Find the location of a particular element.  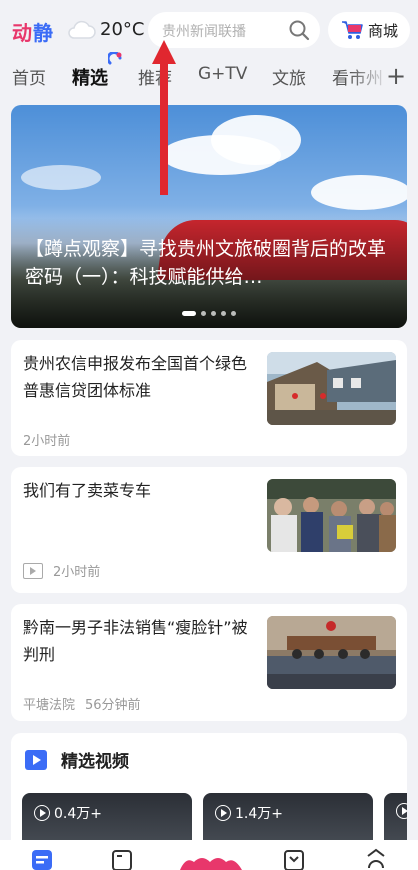

logo-text-2: 静 is located at coordinates (43, 33).